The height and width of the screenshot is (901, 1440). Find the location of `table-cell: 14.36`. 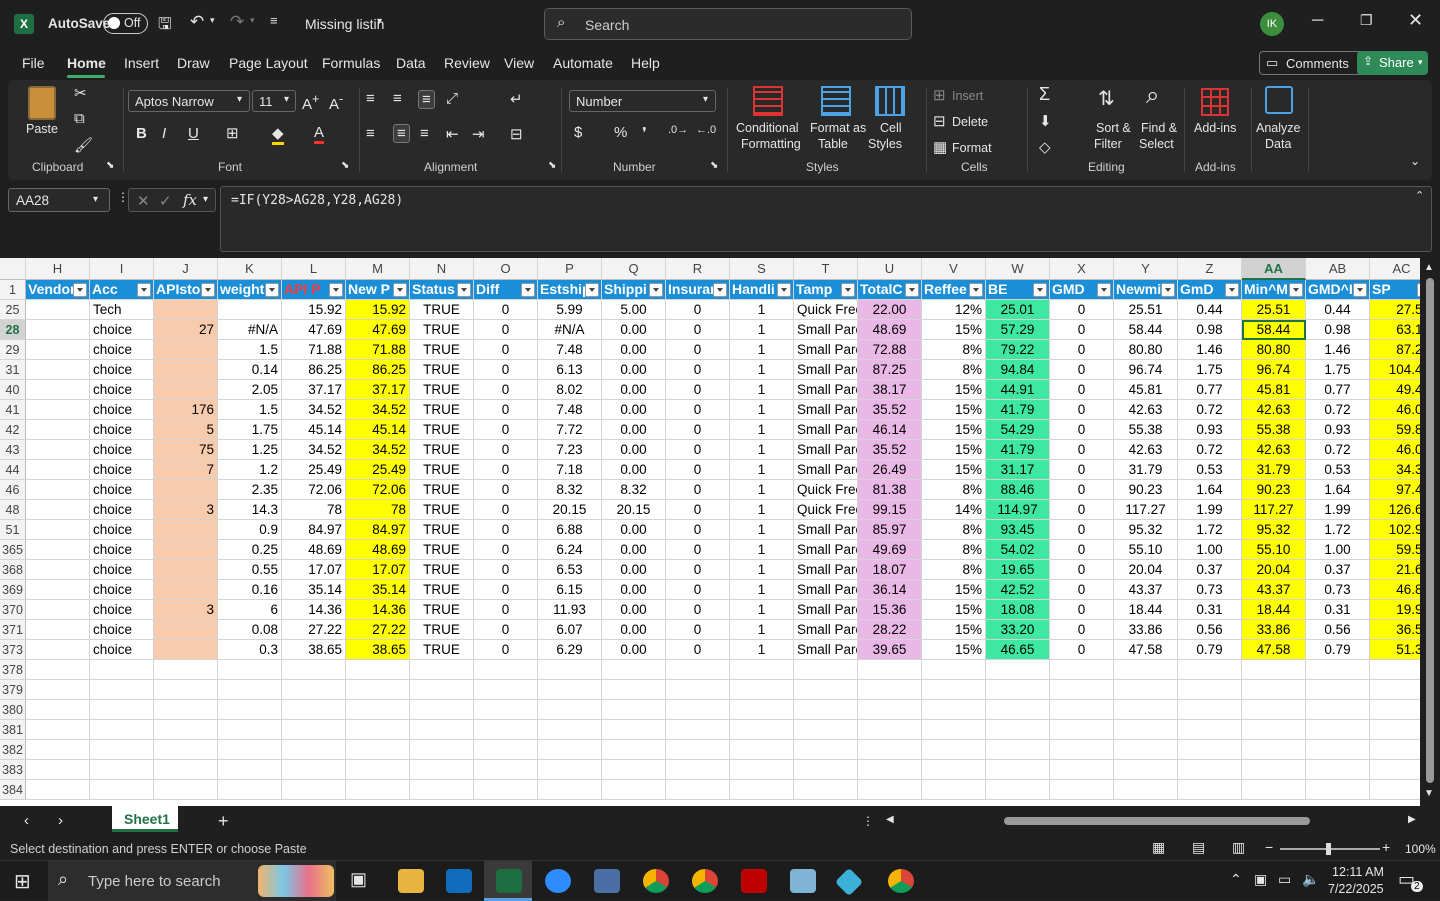

table-cell: 14.36 is located at coordinates (378, 610).